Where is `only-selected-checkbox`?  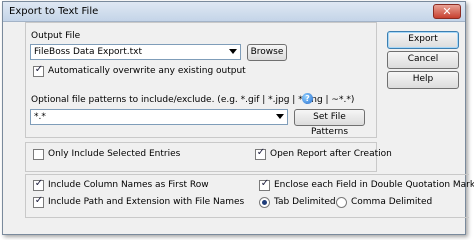 only-selected-checkbox is located at coordinates (38, 154).